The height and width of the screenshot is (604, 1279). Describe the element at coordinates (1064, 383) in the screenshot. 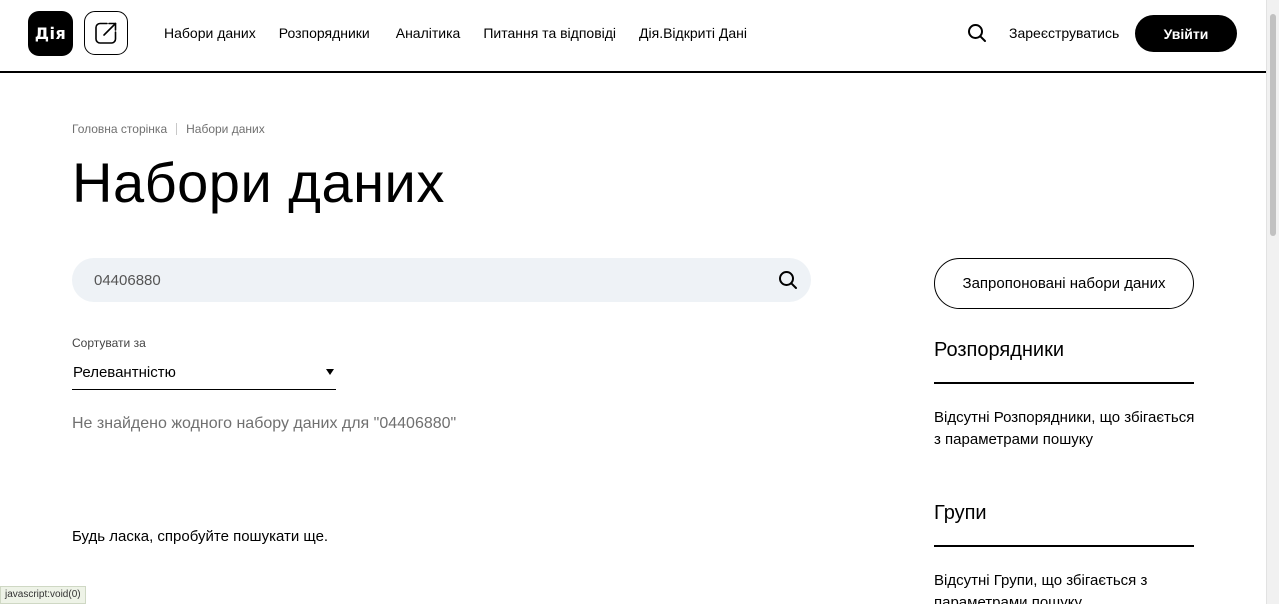

I see `managers-divider` at that location.